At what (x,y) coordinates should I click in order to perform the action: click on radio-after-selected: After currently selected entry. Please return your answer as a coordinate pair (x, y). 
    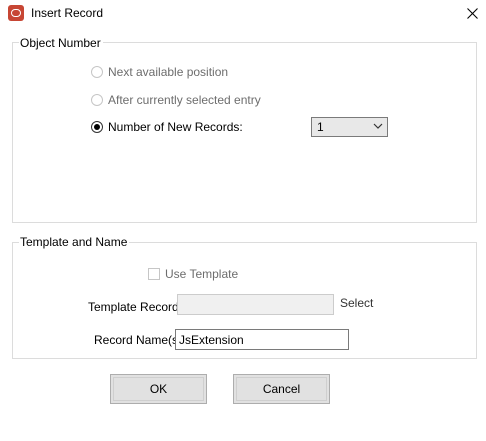
    Looking at the image, I should click on (176, 100).